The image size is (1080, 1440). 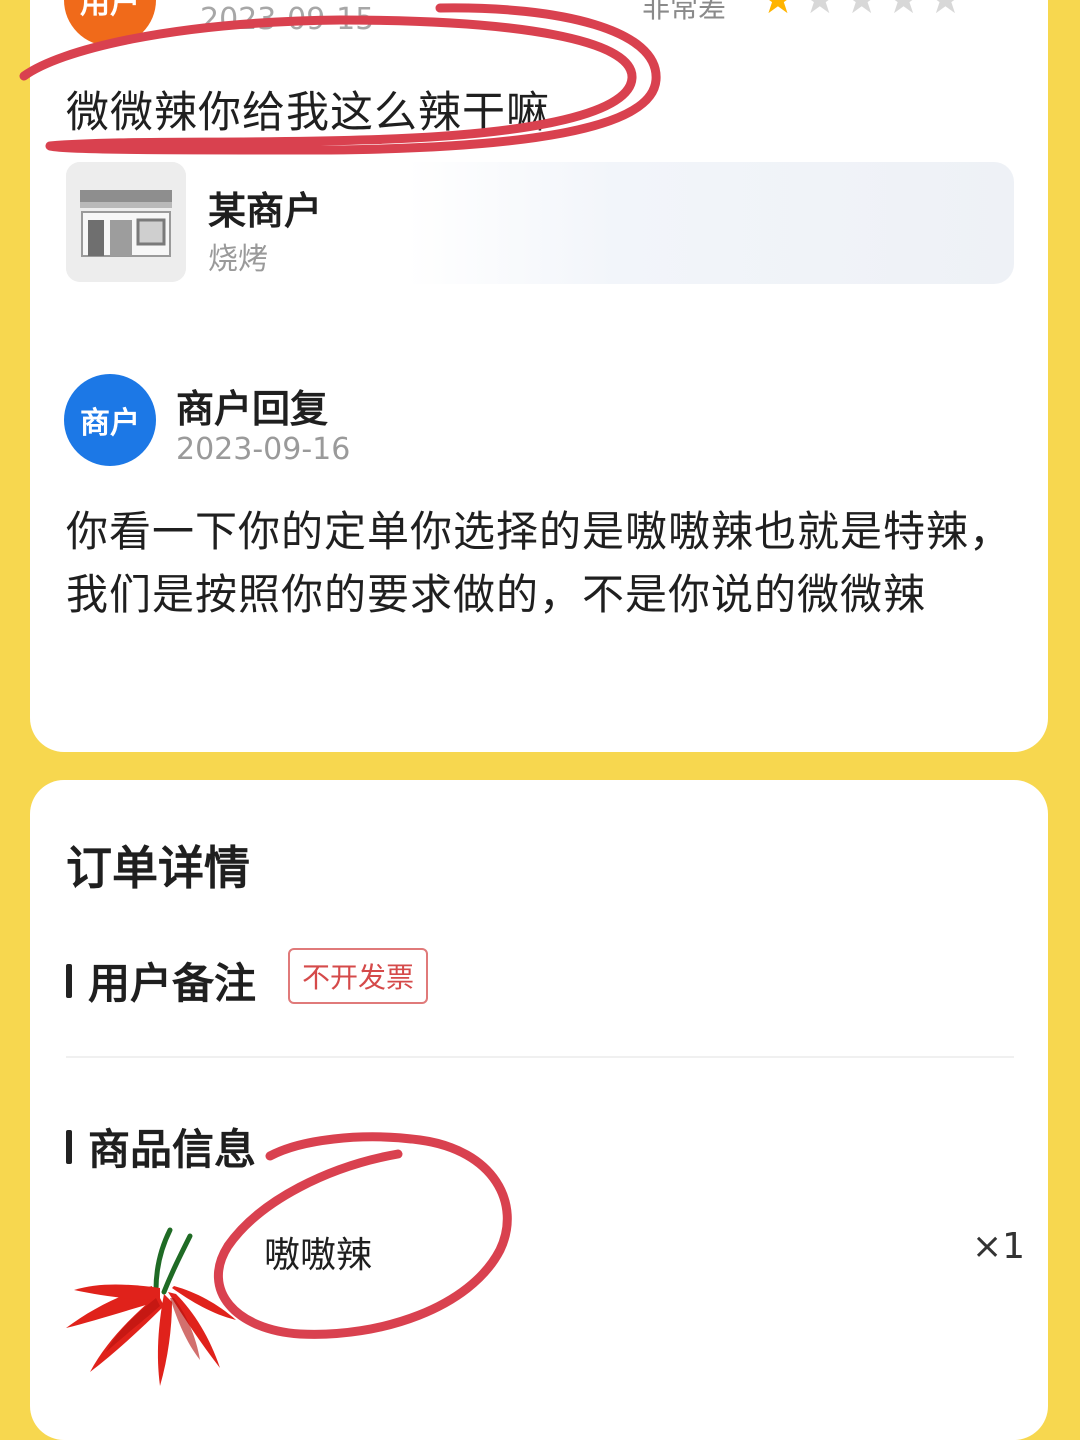 What do you see at coordinates (126, 222) in the screenshot?
I see `storefront-icon` at bounding box center [126, 222].